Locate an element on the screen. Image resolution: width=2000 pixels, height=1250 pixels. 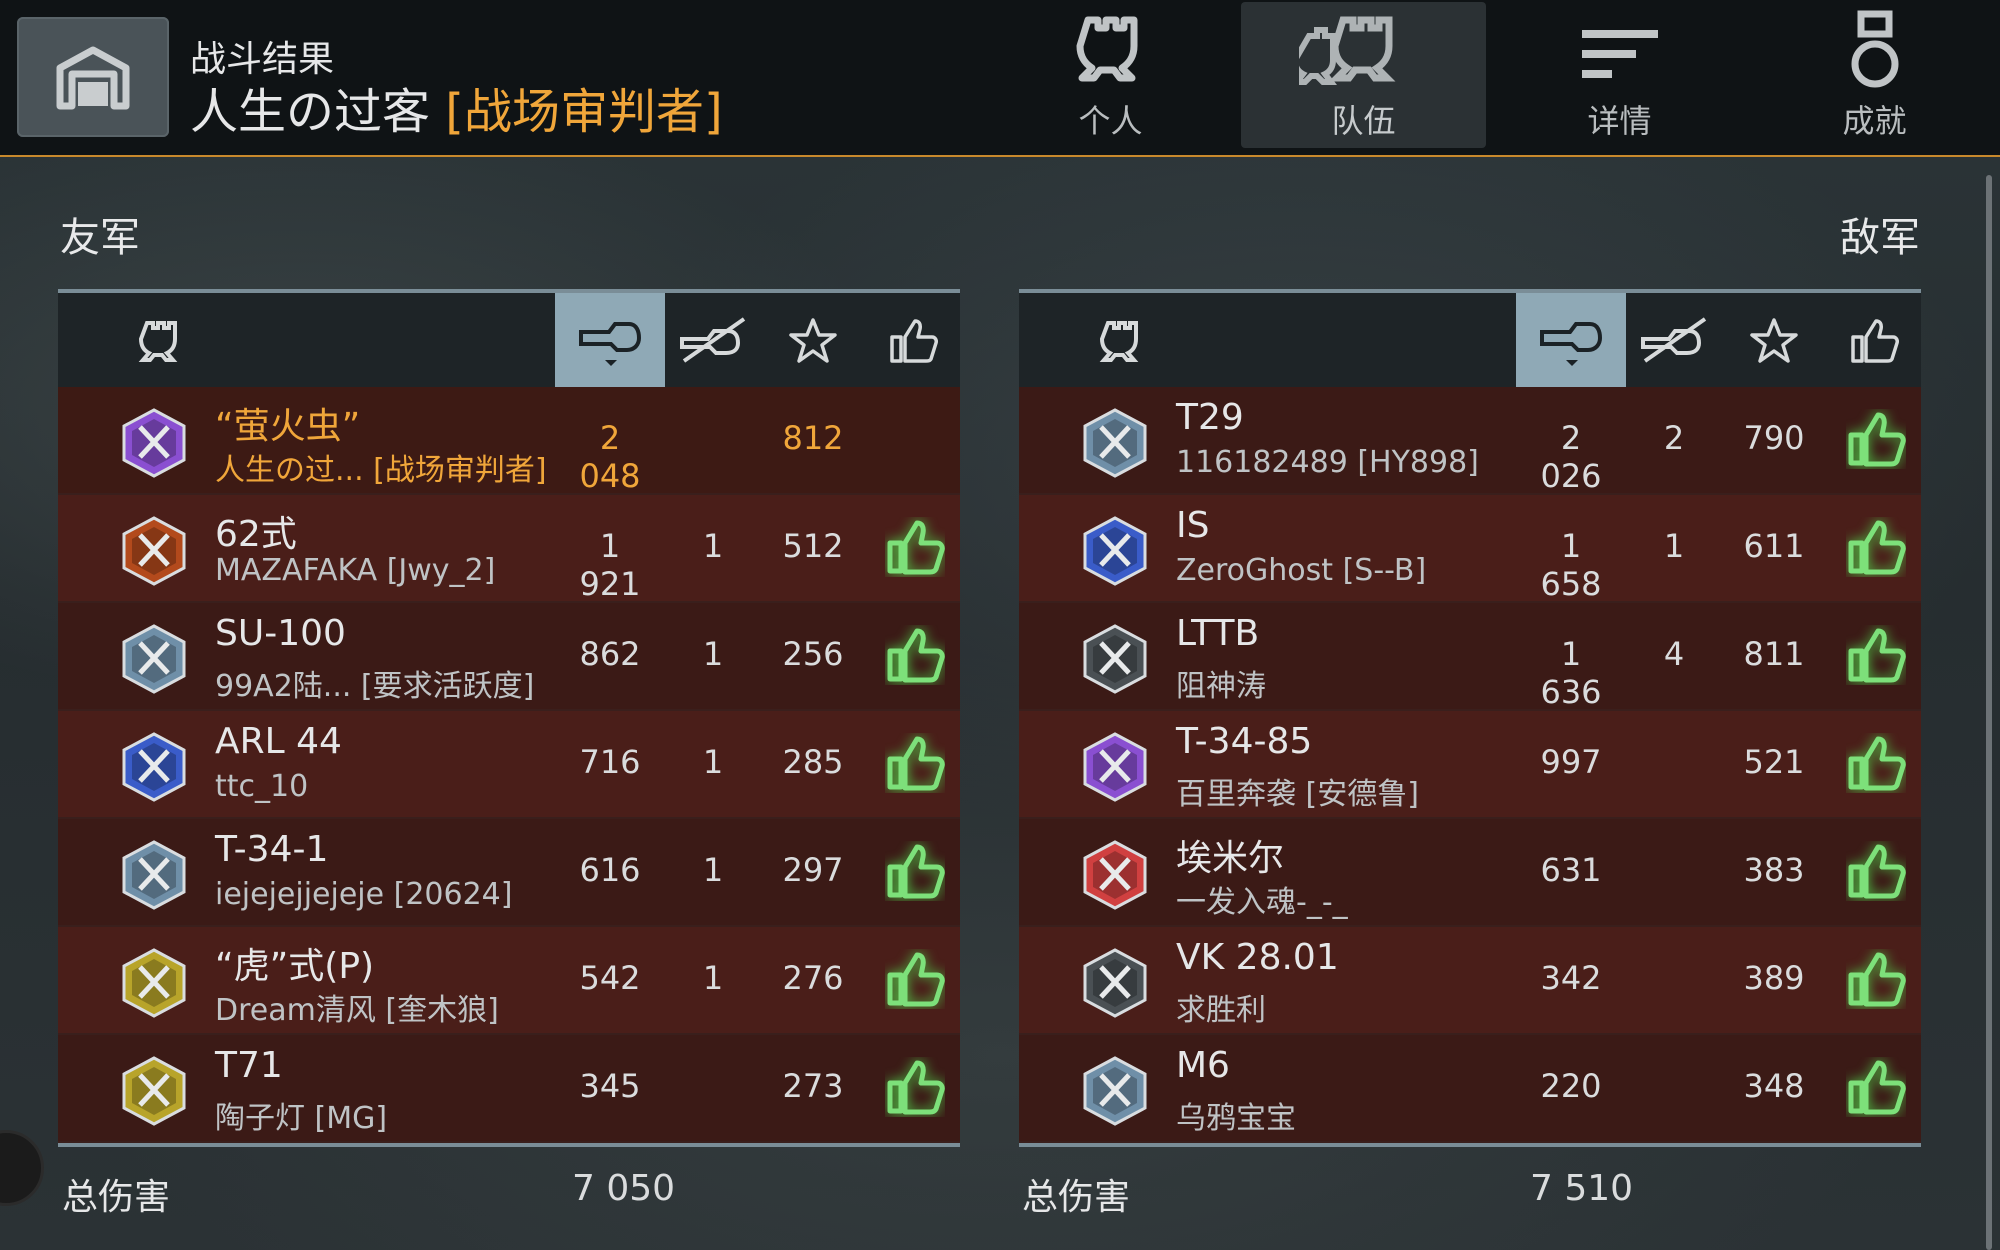
tab-team-label: 队伍 is located at coordinates (1363, 121).